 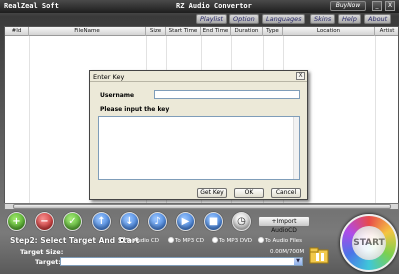 What do you see at coordinates (286, 193) in the screenshot?
I see `cancel-button: Cancel` at bounding box center [286, 193].